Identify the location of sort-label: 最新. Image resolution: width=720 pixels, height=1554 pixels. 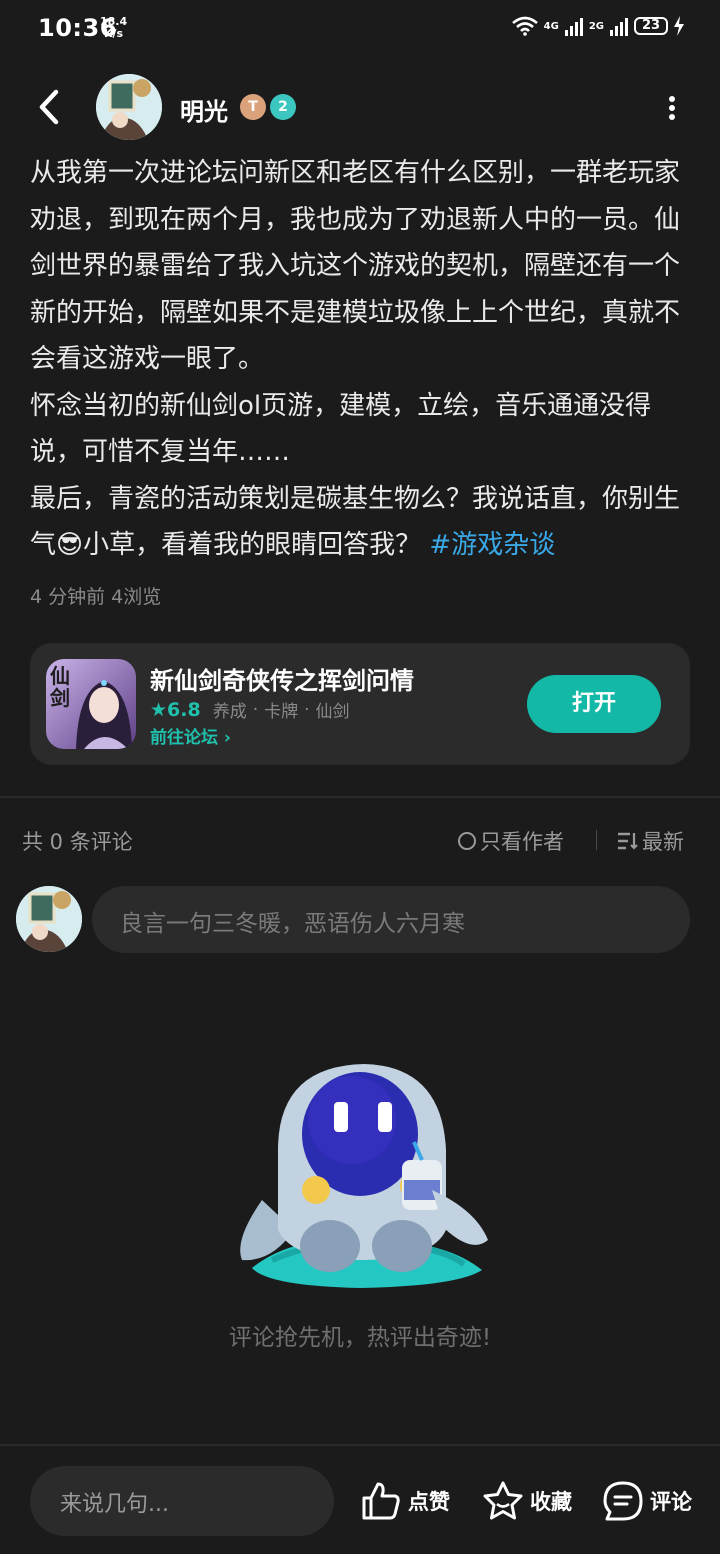
(663, 842).